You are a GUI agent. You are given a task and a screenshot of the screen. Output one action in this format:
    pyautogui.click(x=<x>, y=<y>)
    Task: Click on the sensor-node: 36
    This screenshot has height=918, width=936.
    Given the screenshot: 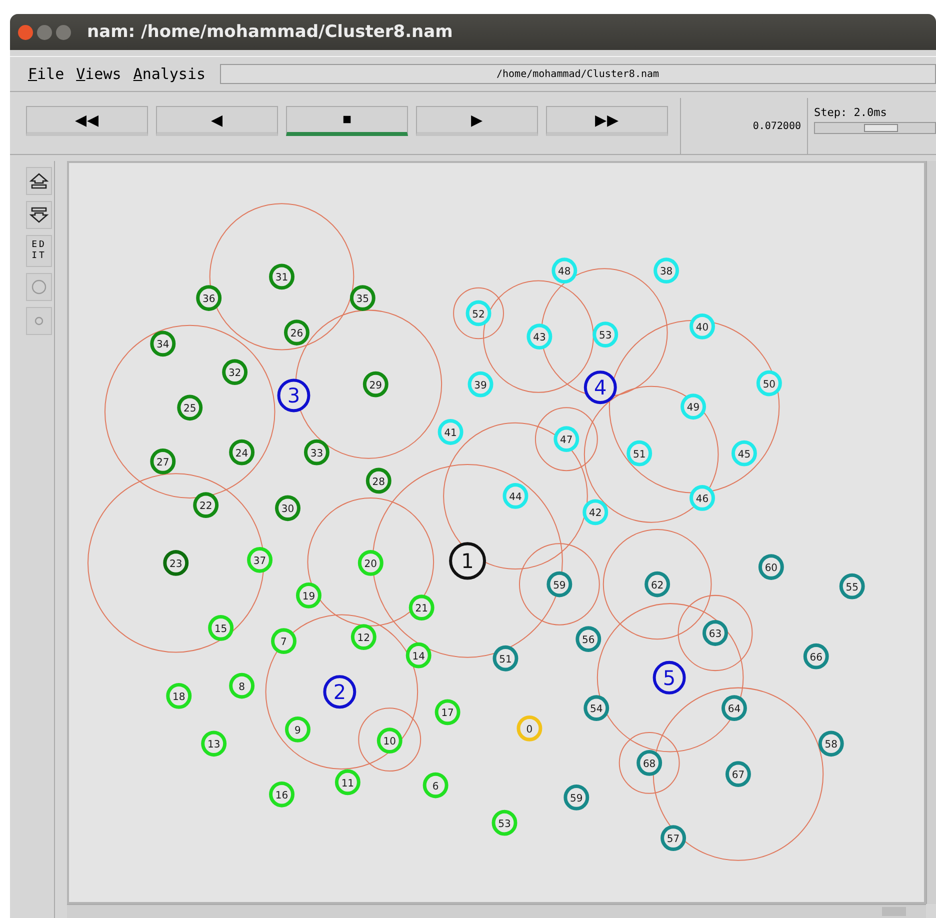 What is the action you would take?
    pyautogui.click(x=209, y=298)
    